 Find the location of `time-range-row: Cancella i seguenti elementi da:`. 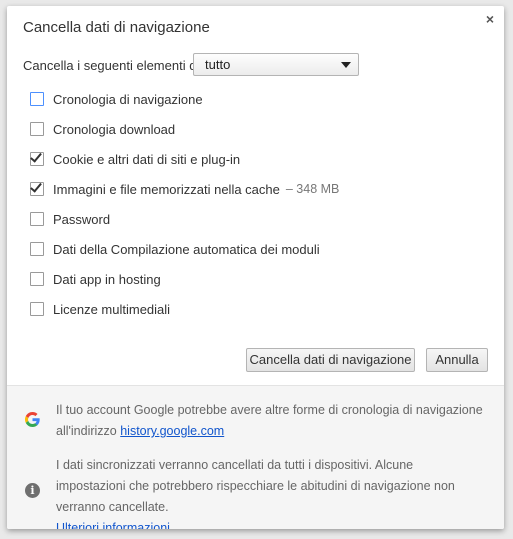

time-range-row: Cancella i seguenti elementi da: is located at coordinates (115, 65).